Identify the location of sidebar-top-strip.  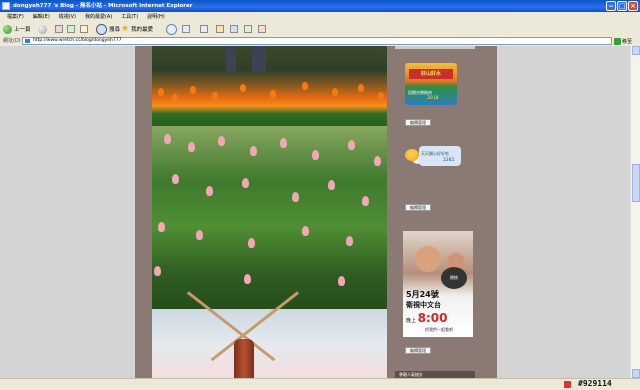
(435, 47).